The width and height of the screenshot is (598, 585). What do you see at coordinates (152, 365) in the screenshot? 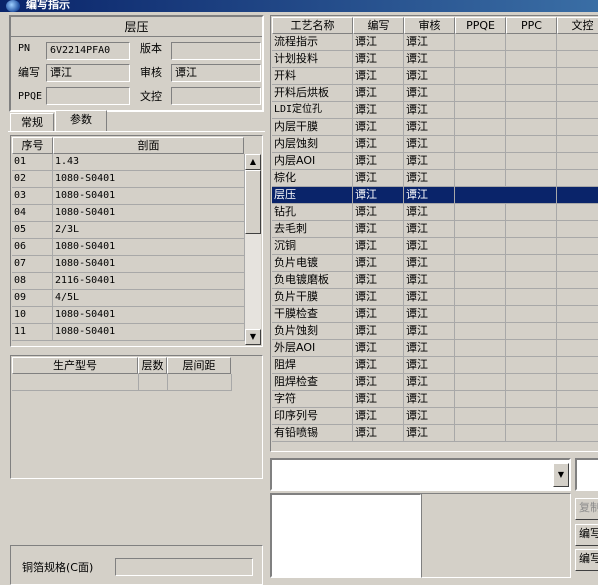
I see `column-header-layers: 层数` at bounding box center [152, 365].